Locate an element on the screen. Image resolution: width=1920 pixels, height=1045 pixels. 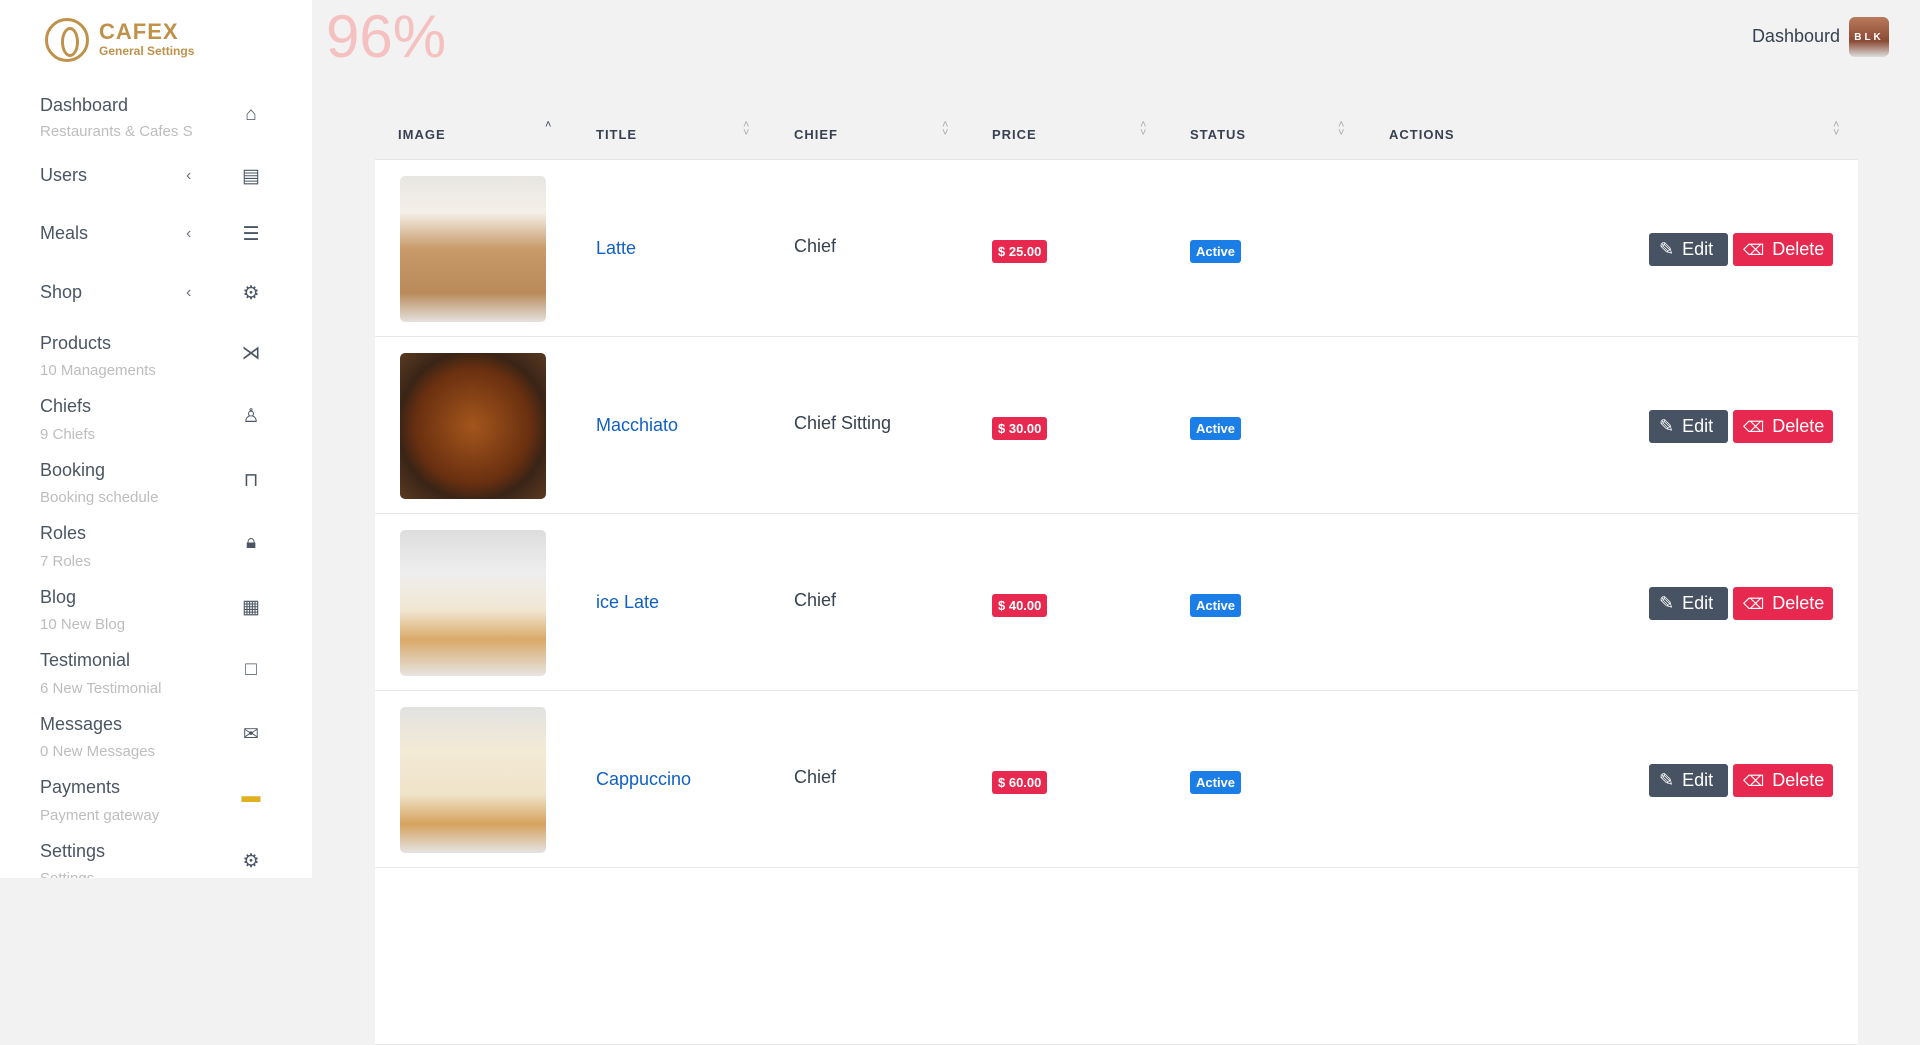
coffee-logo-icon is located at coordinates (67, 40).